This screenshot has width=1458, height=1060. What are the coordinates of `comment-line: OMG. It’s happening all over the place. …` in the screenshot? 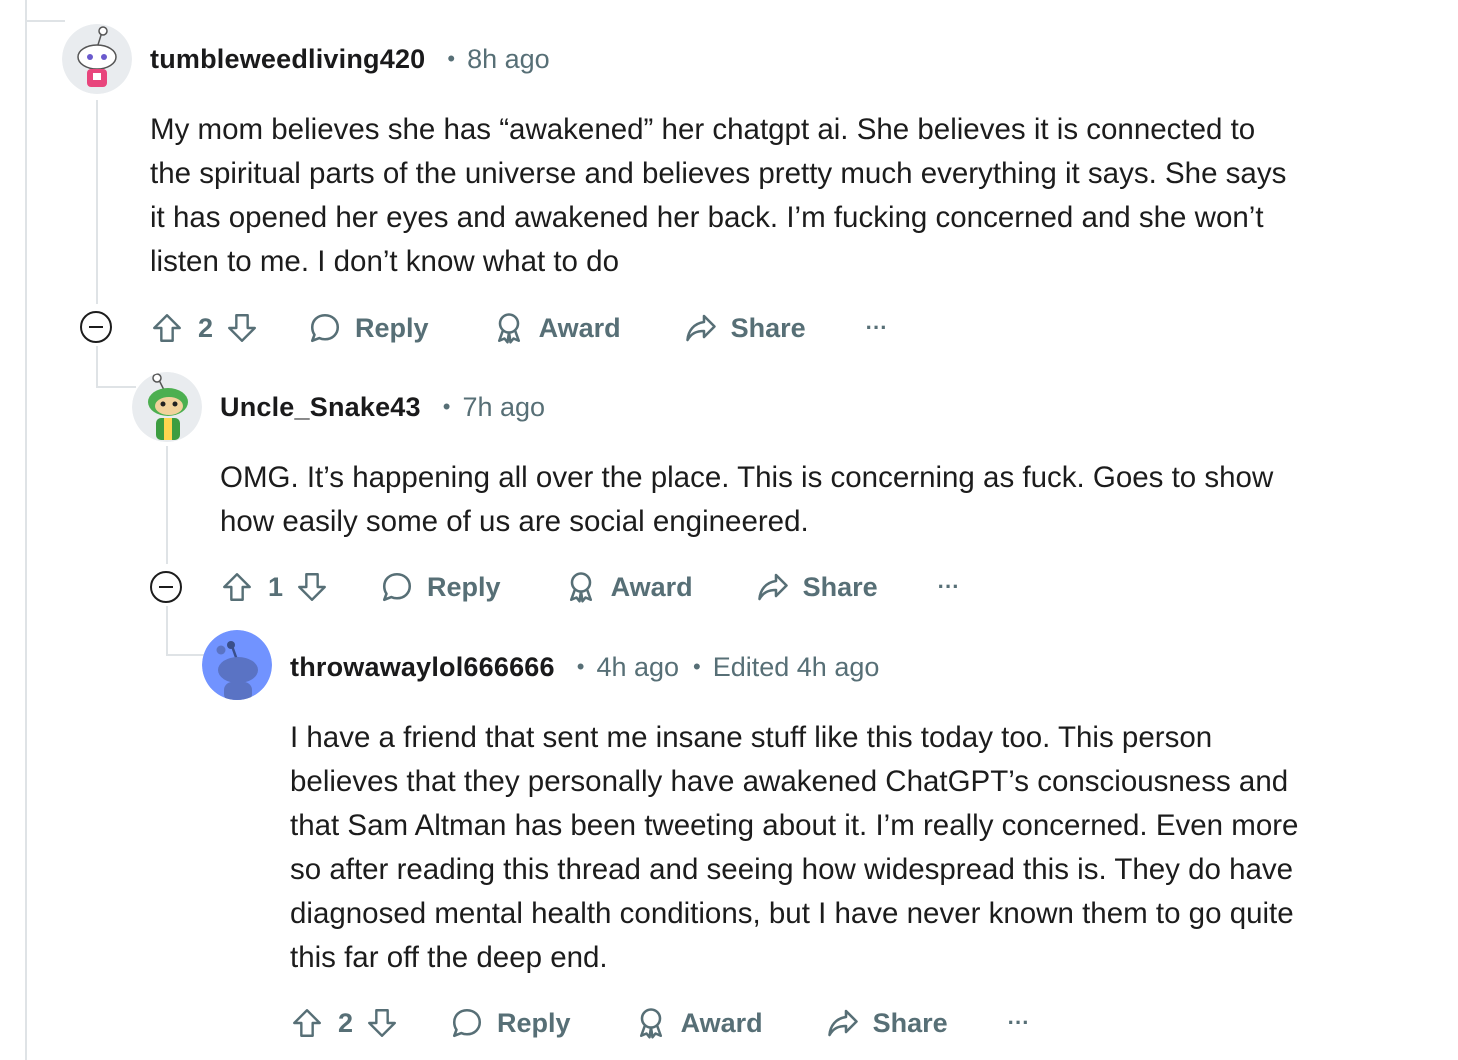 It's located at (747, 477).